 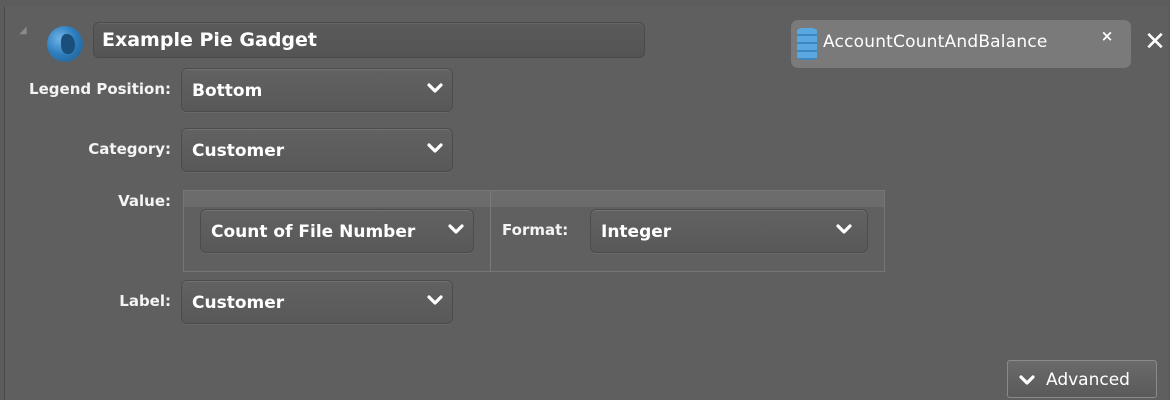 What do you see at coordinates (145, 301) in the screenshot?
I see `label-field-label: Label:` at bounding box center [145, 301].